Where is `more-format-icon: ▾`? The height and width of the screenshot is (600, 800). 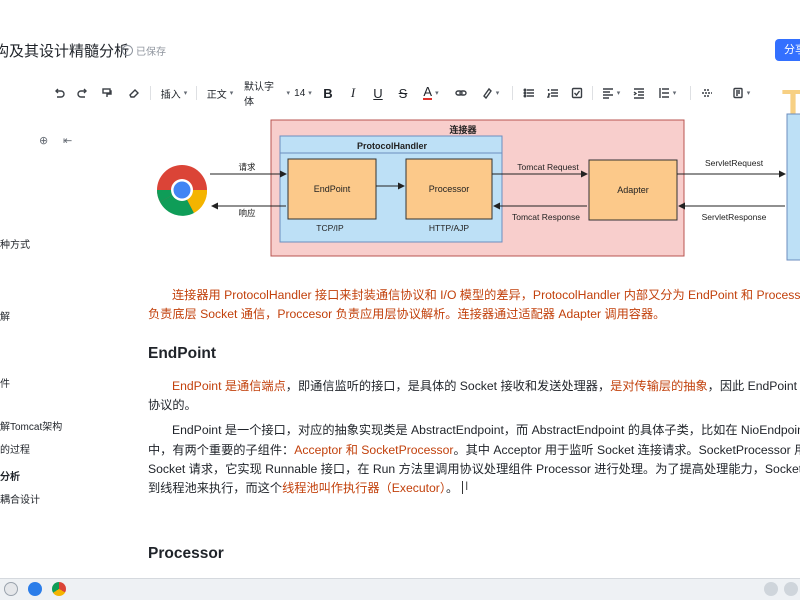 more-format-icon: ▾ is located at coordinates (741, 93).